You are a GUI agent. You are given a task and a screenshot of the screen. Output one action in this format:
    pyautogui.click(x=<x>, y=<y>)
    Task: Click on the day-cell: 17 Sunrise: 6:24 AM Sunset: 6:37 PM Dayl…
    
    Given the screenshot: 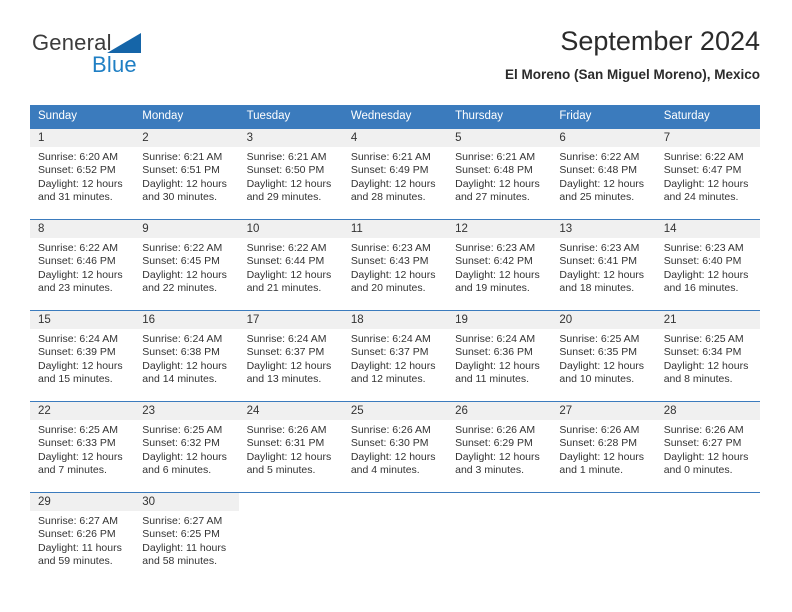 What is the action you would take?
    pyautogui.click(x=290, y=356)
    